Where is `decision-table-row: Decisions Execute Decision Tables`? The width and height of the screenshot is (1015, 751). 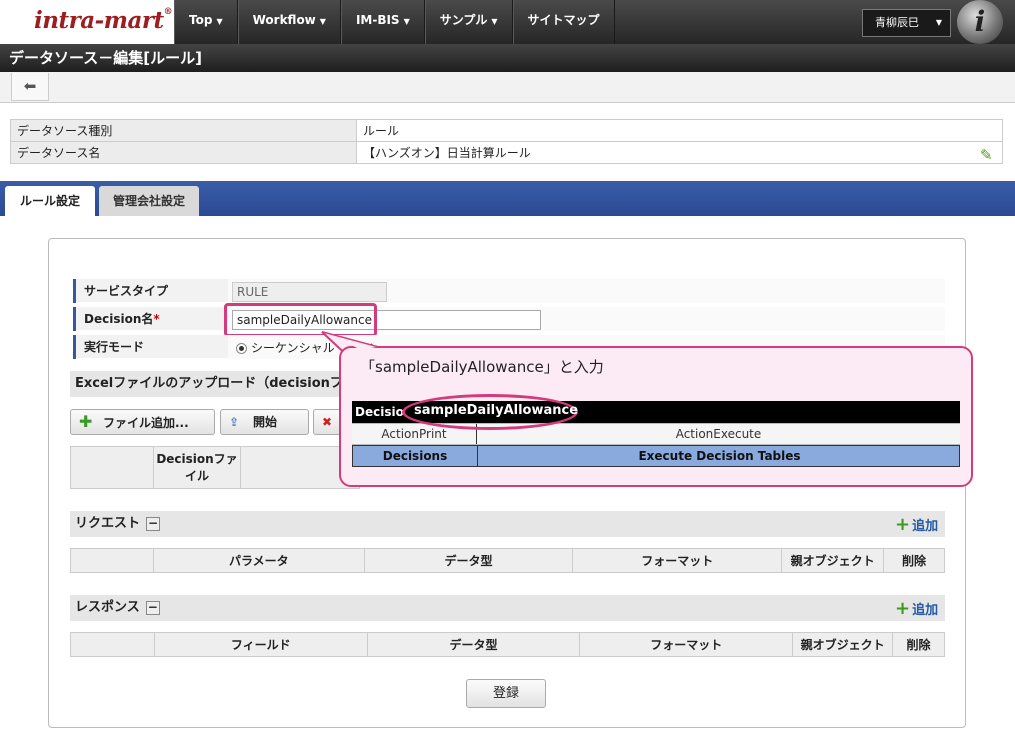
decision-table-row: Decisions Execute Decision Tables is located at coordinates (656, 456).